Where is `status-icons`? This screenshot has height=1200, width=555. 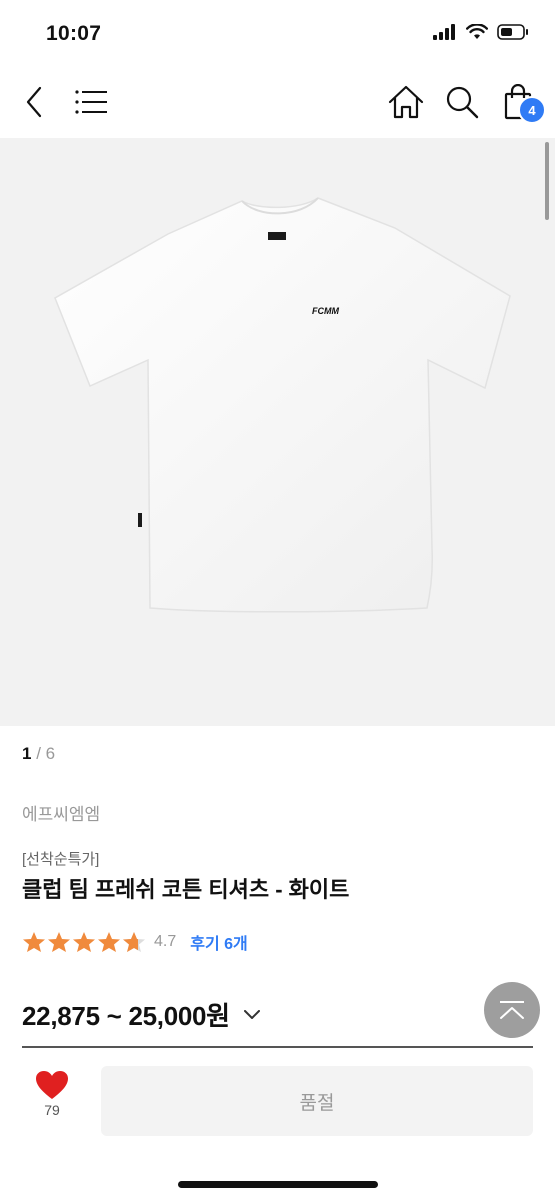
status-icons is located at coordinates (481, 32).